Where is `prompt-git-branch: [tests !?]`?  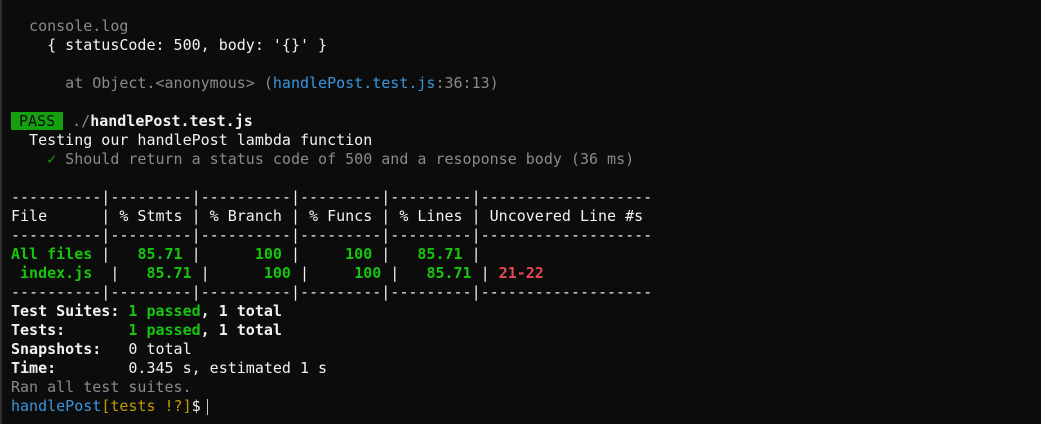
prompt-git-branch: [tests !?] is located at coordinates (146, 406).